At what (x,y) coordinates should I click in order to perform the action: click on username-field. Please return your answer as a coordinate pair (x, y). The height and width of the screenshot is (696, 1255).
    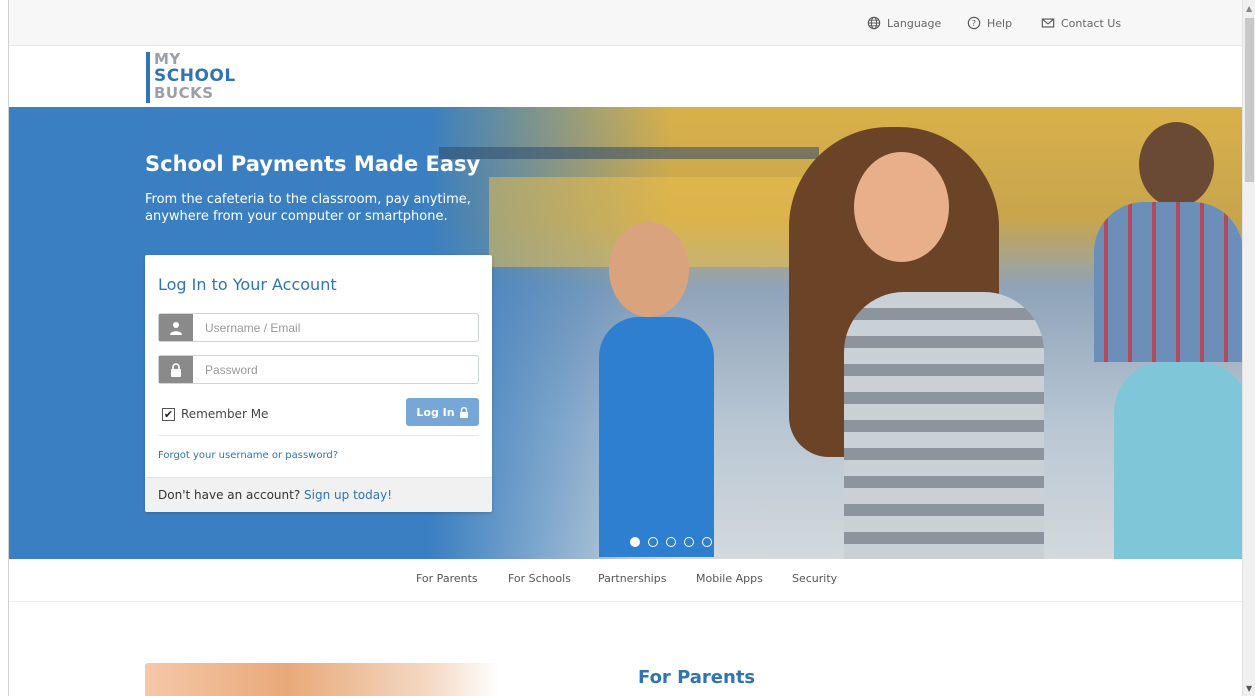
    Looking at the image, I should click on (318, 327).